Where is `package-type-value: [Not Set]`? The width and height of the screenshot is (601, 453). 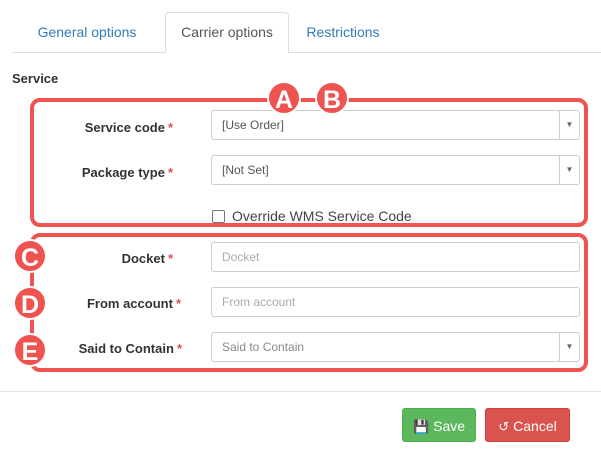 package-type-value: [Not Set] is located at coordinates (245, 170).